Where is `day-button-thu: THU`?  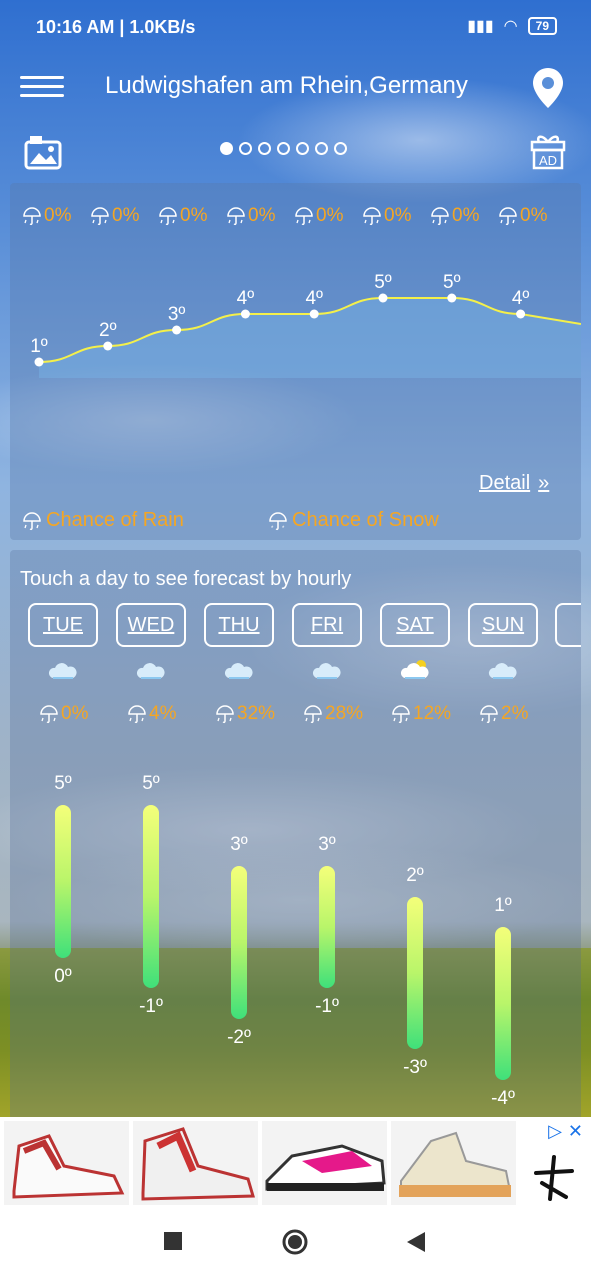
day-button-thu: THU is located at coordinates (239, 625).